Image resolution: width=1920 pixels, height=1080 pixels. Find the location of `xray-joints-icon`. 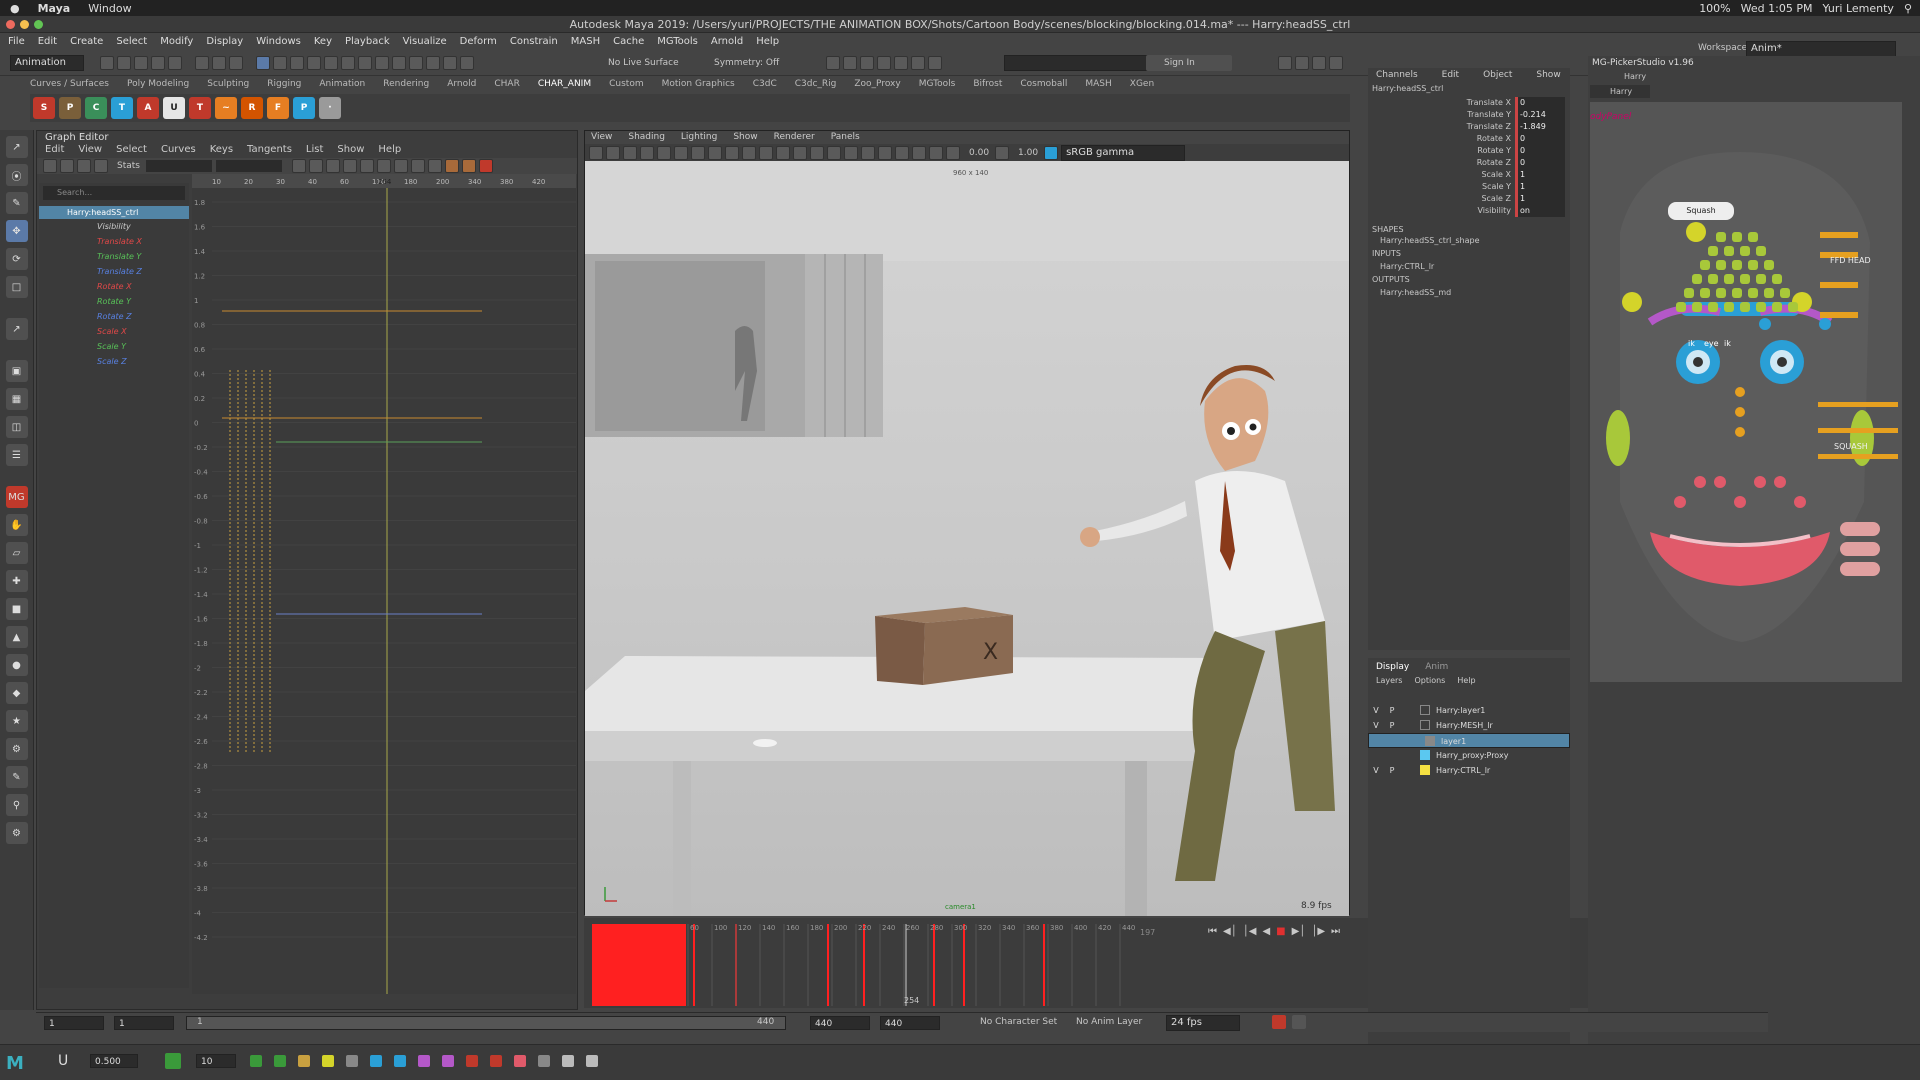

xray-joints-icon is located at coordinates (936, 152).